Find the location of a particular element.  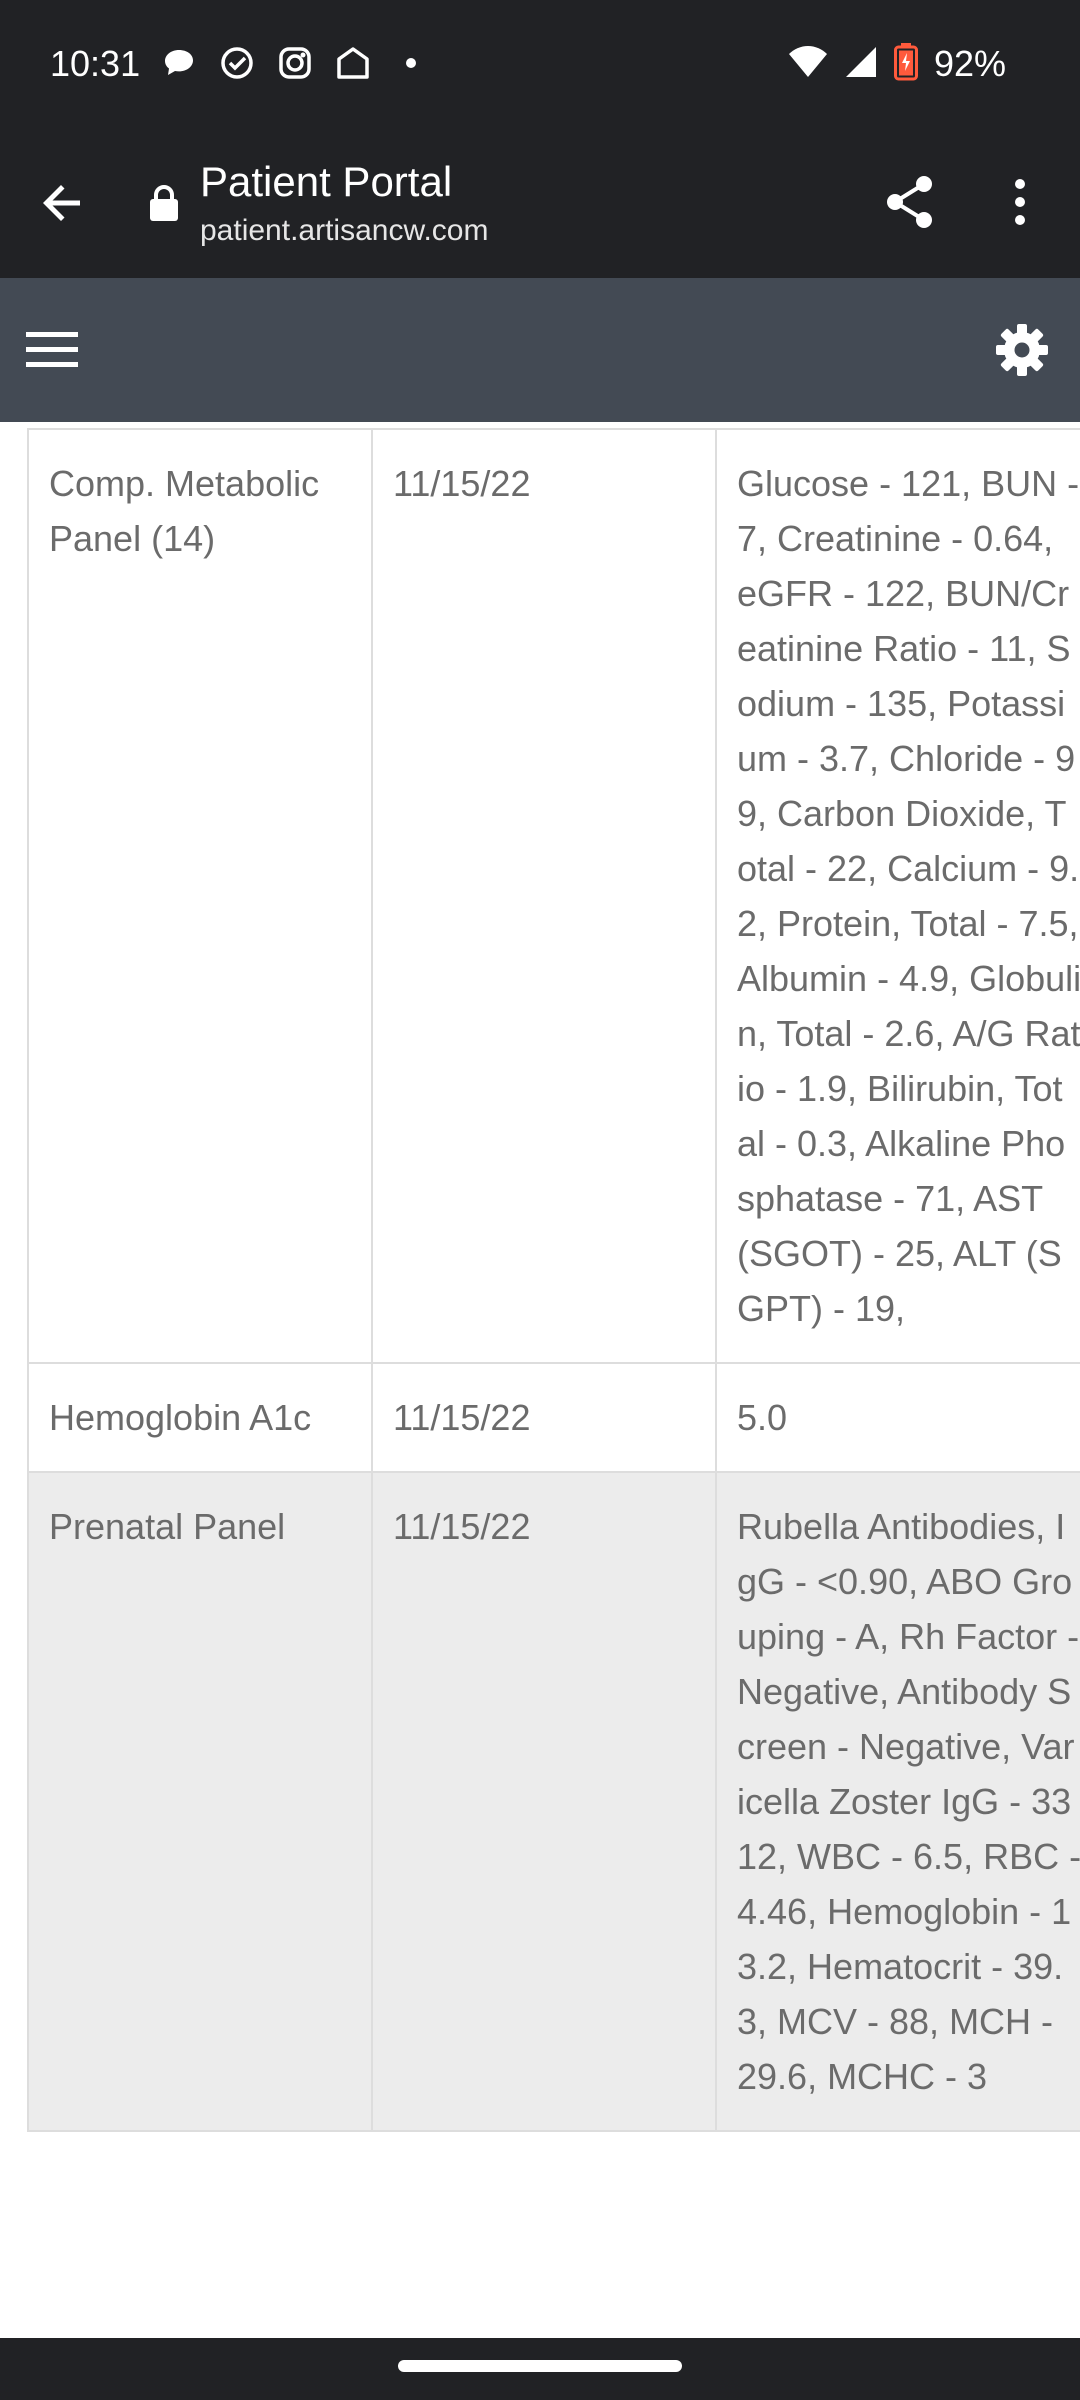

test-name-cell: Hemoglobin A1c is located at coordinates (200, 1417).